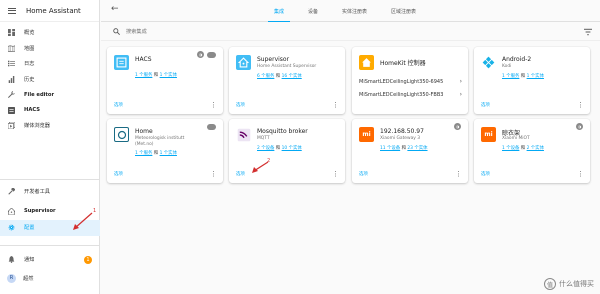  Describe the element at coordinates (273, 59) in the screenshot. I see `card-title: Supervisor` at that location.